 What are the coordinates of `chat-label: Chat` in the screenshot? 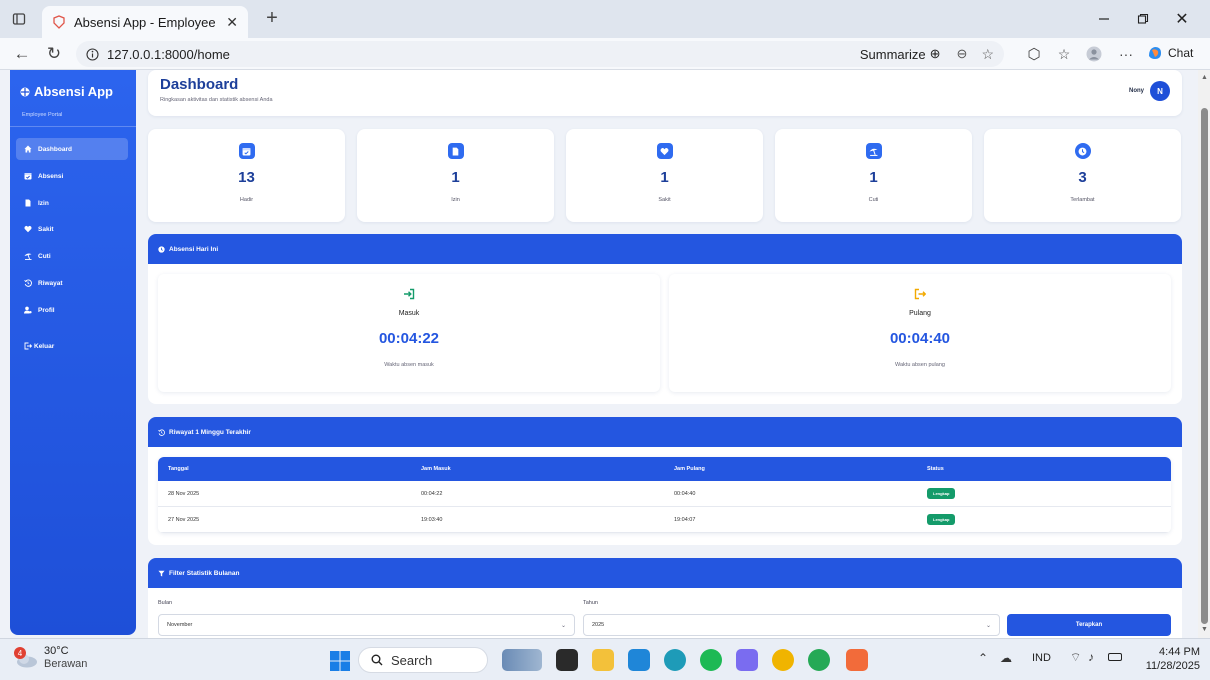 It's located at (1181, 53).